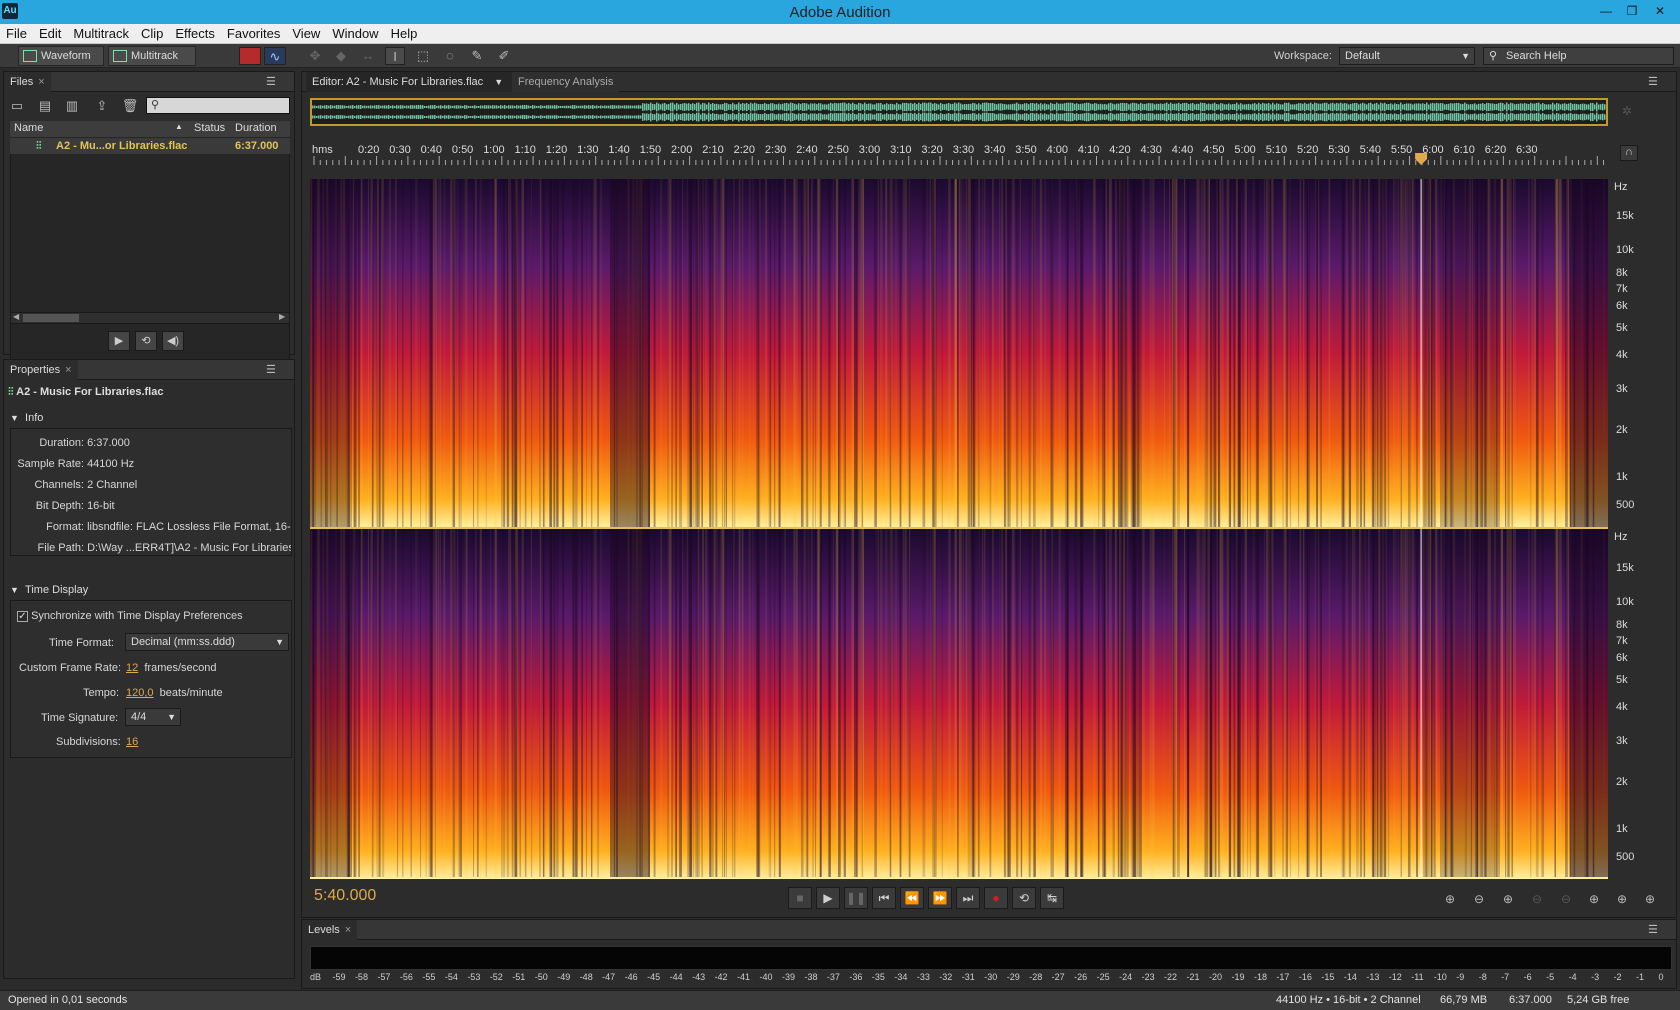 This screenshot has height=1010, width=1680. Describe the element at coordinates (250, 56) in the screenshot. I see `spectral-display-icon` at that location.